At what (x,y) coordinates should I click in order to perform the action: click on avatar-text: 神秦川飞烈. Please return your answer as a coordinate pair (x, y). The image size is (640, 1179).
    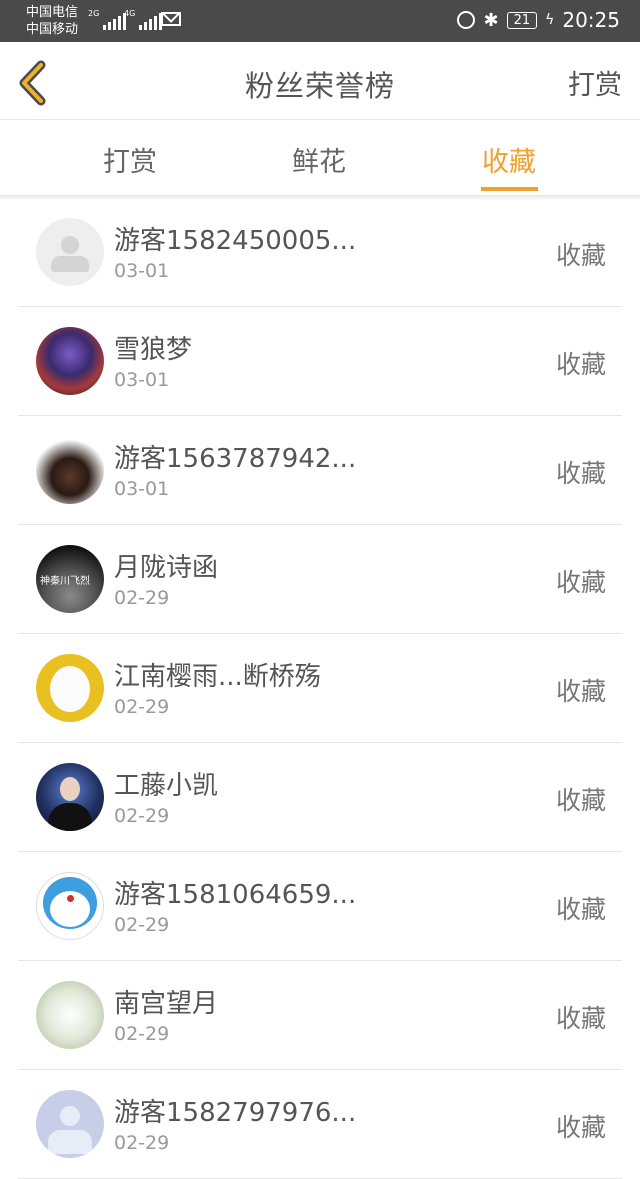
    Looking at the image, I should click on (65, 581).